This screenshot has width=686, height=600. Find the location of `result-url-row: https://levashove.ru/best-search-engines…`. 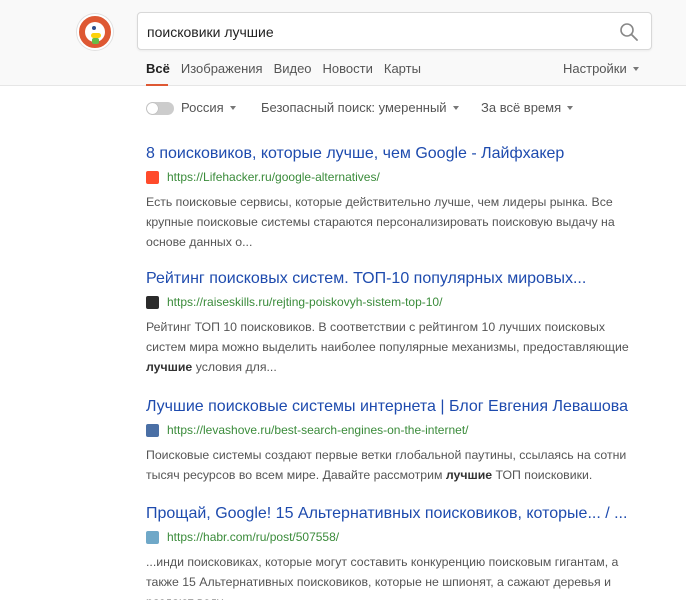

result-url-row: https://levashove.ru/best-search-engines… is located at coordinates (396, 430).